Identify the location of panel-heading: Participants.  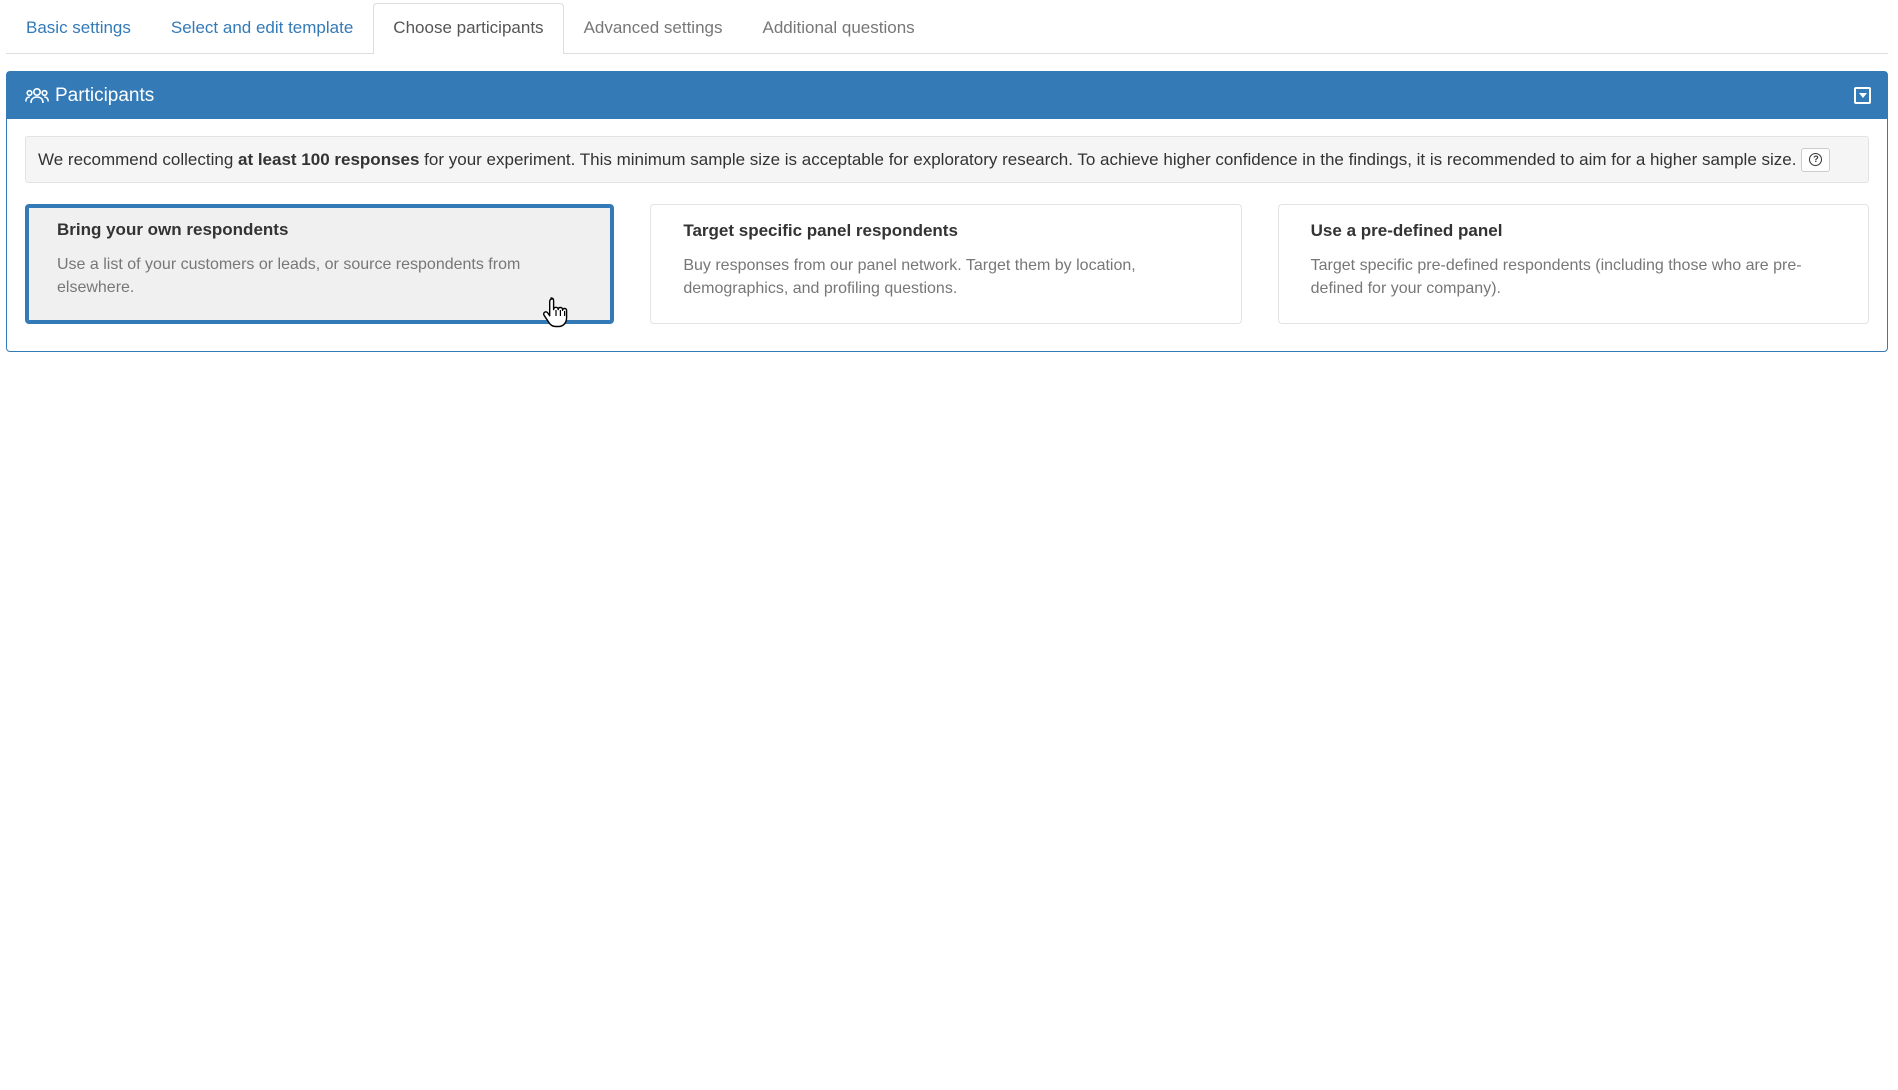
(947, 95).